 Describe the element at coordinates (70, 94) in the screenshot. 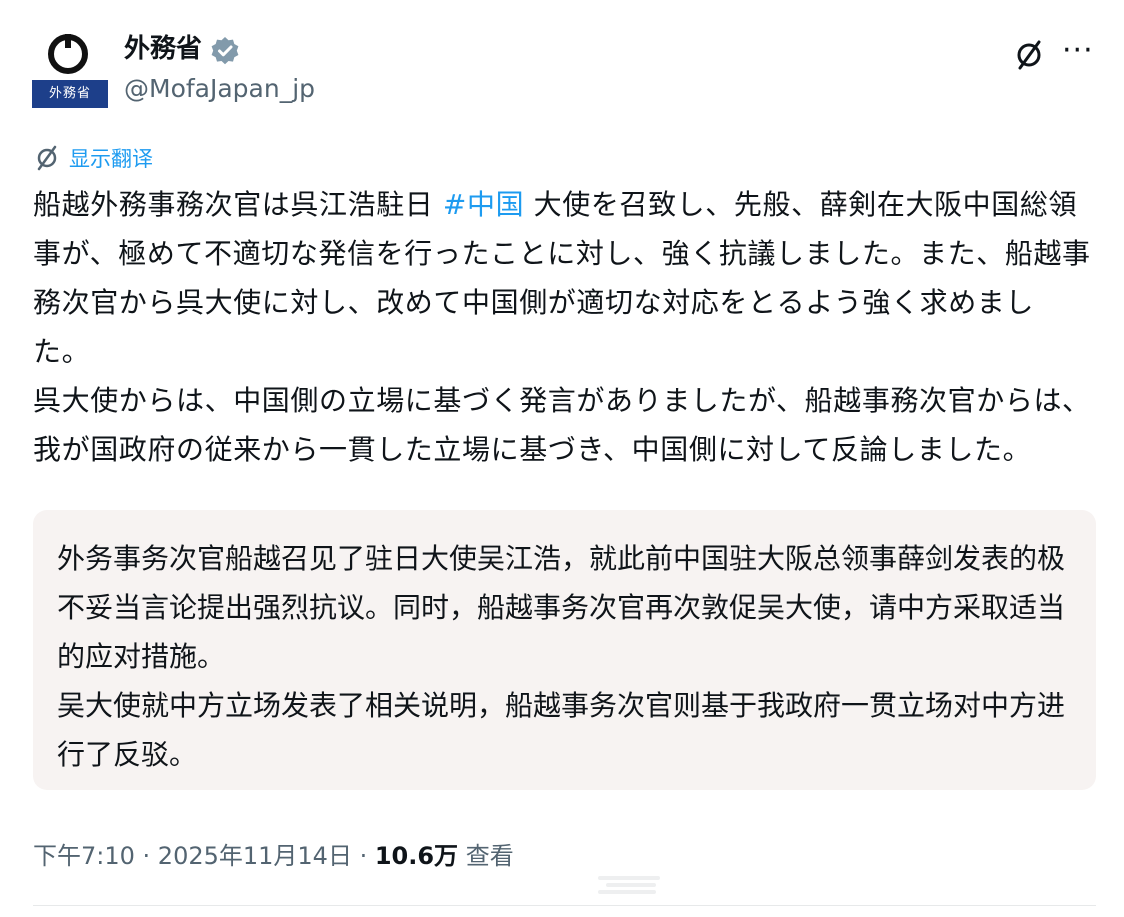

I see `avatar-label: 外務省` at that location.